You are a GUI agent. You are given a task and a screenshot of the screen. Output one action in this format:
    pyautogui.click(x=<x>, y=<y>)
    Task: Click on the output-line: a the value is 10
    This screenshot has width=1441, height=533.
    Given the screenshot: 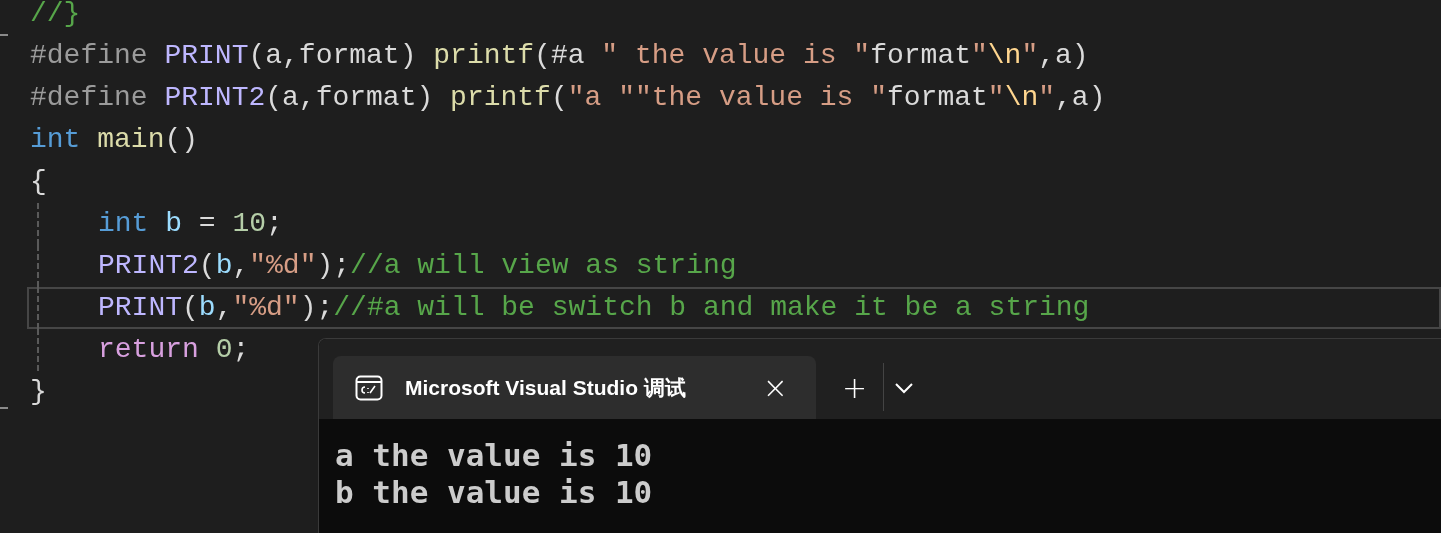 What is the action you would take?
    pyautogui.click(x=494, y=455)
    